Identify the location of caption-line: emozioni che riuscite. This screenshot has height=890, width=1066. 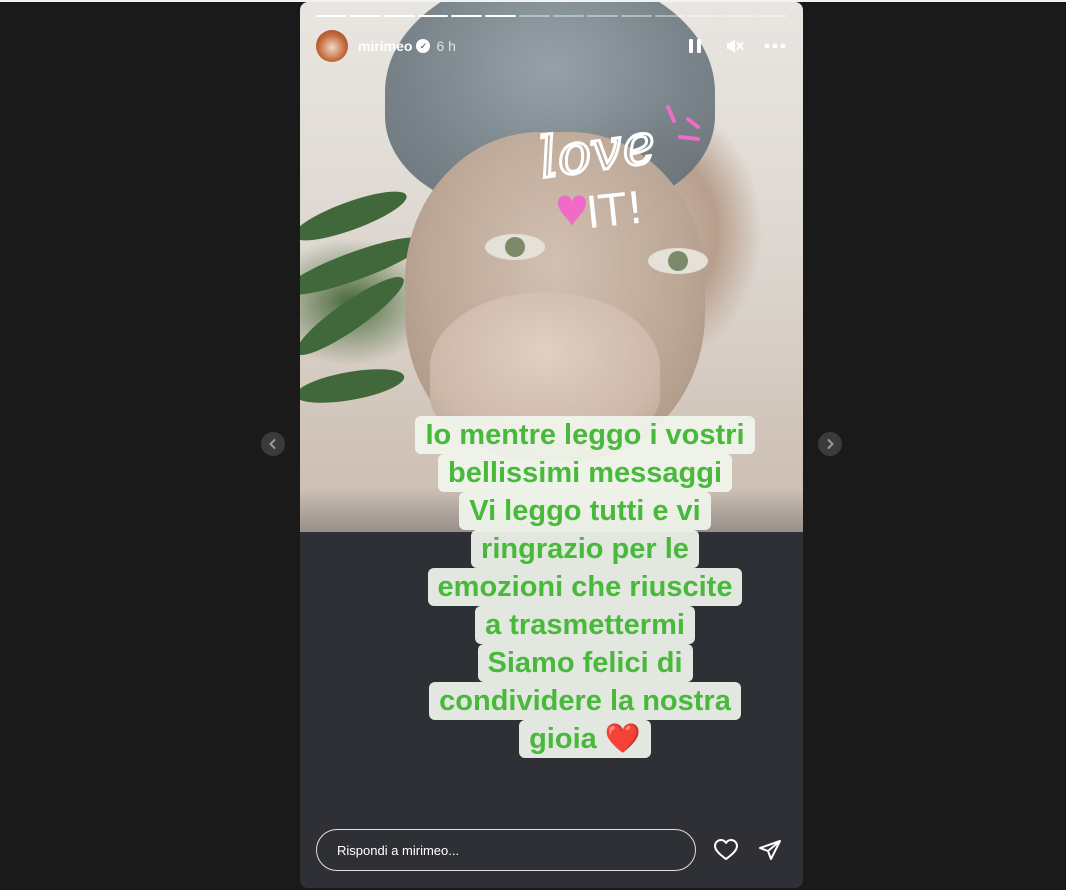
(585, 587).